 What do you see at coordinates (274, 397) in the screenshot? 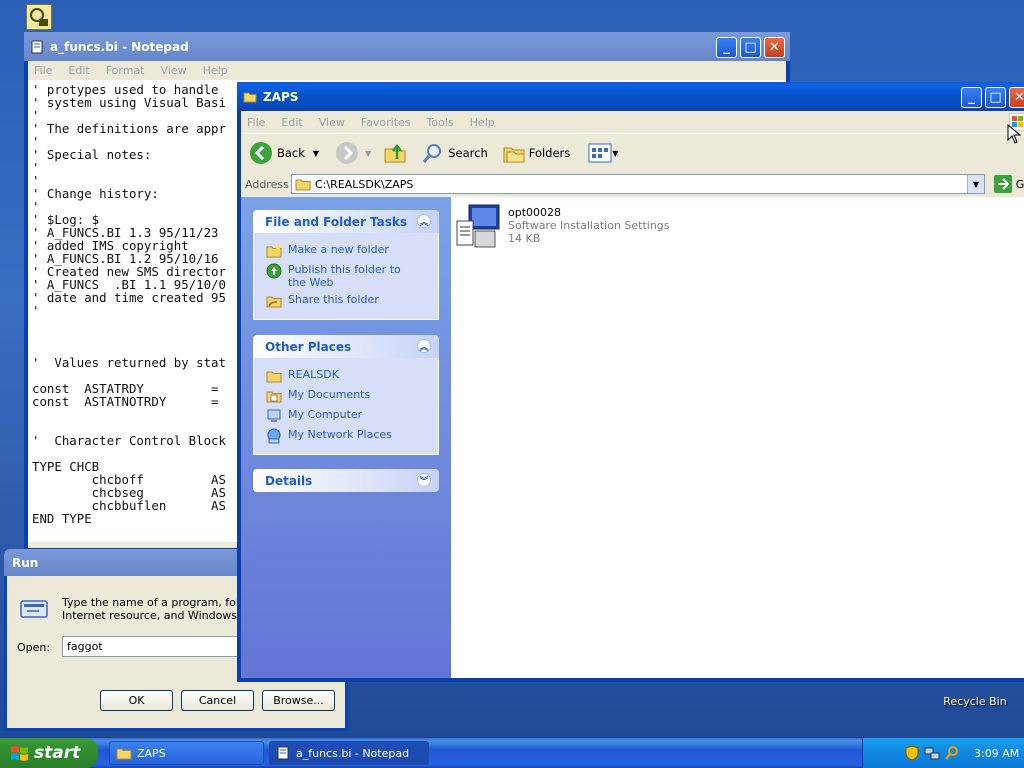
I see `my-documents-icon` at bounding box center [274, 397].